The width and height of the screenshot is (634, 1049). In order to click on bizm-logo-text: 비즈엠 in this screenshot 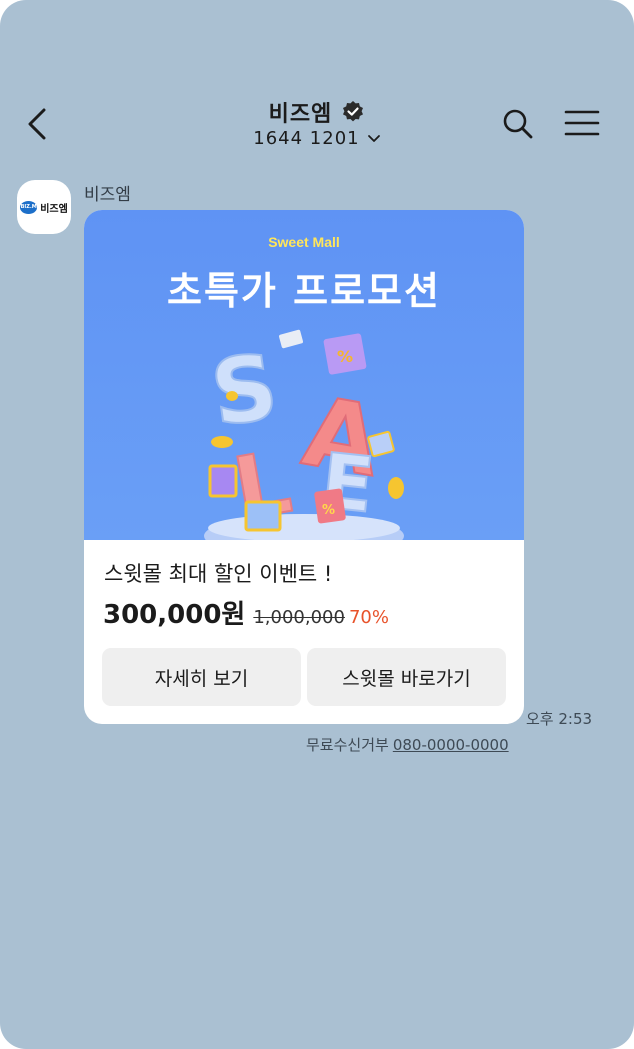, I will do `click(54, 209)`.